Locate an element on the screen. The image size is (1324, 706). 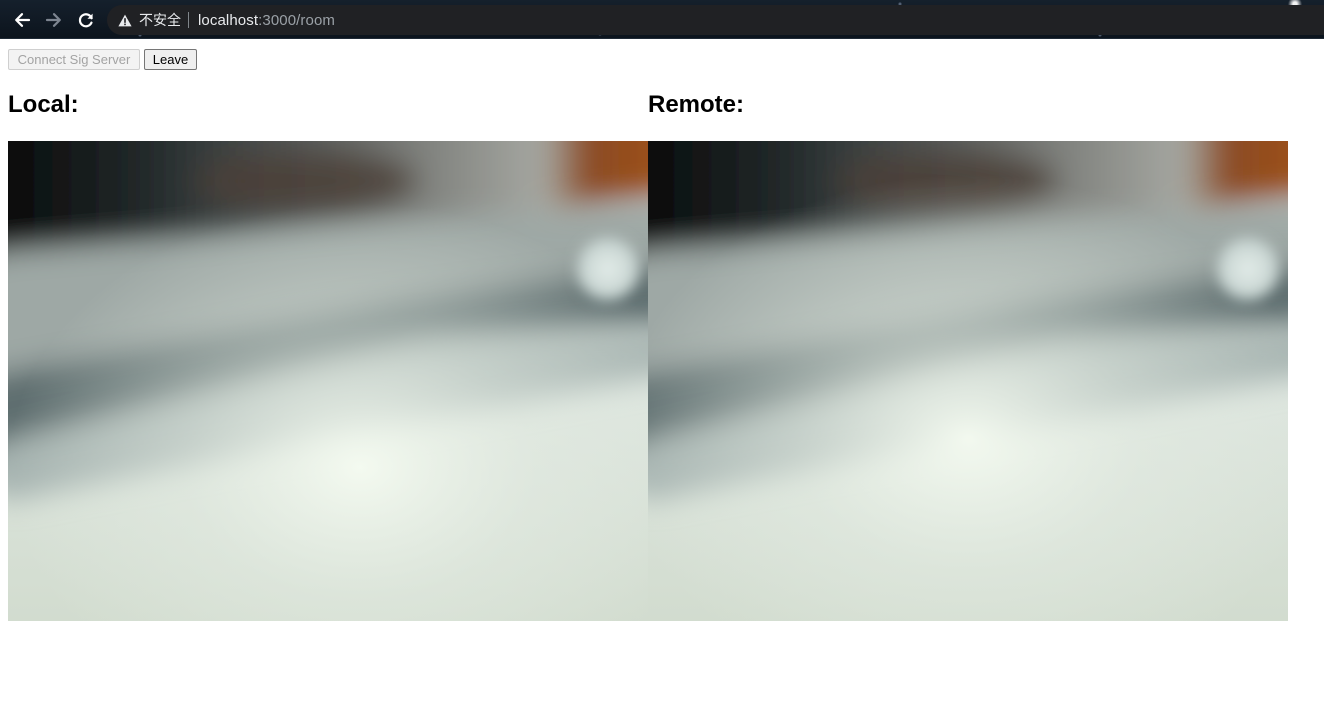
arrow-right-icon is located at coordinates (53, 20).